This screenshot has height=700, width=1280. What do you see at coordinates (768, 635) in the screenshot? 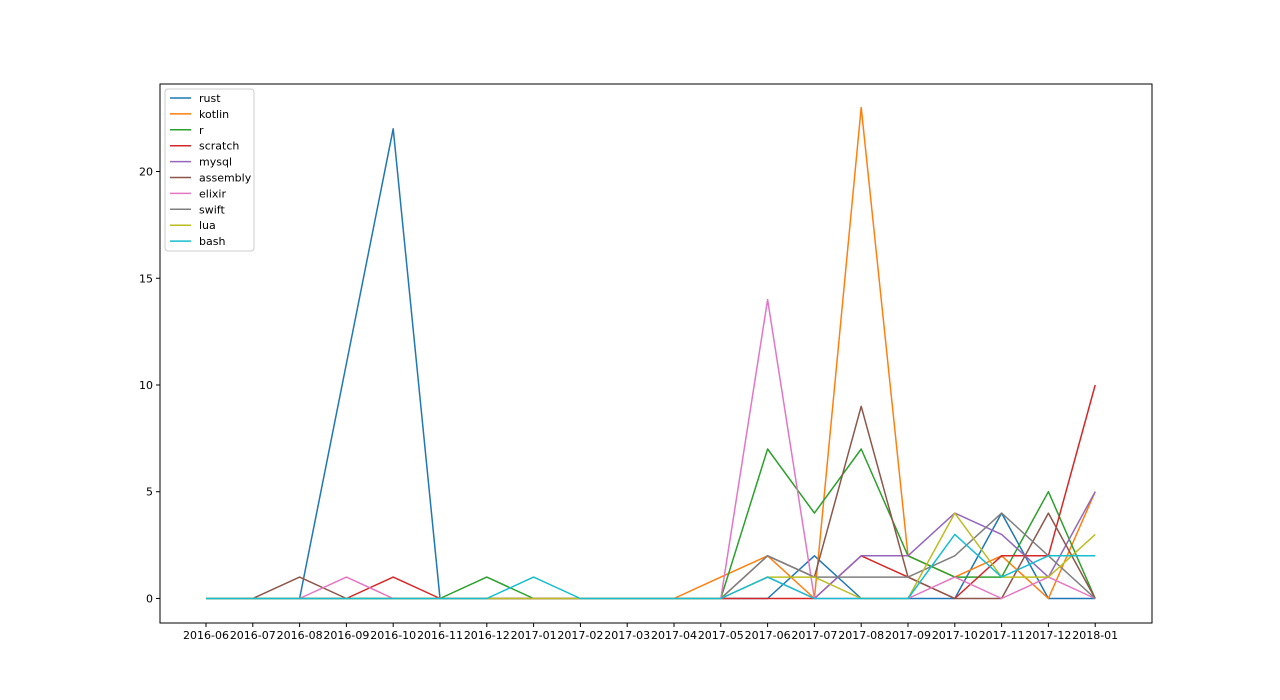
I see `x-tick-label: 2017-06` at bounding box center [768, 635].